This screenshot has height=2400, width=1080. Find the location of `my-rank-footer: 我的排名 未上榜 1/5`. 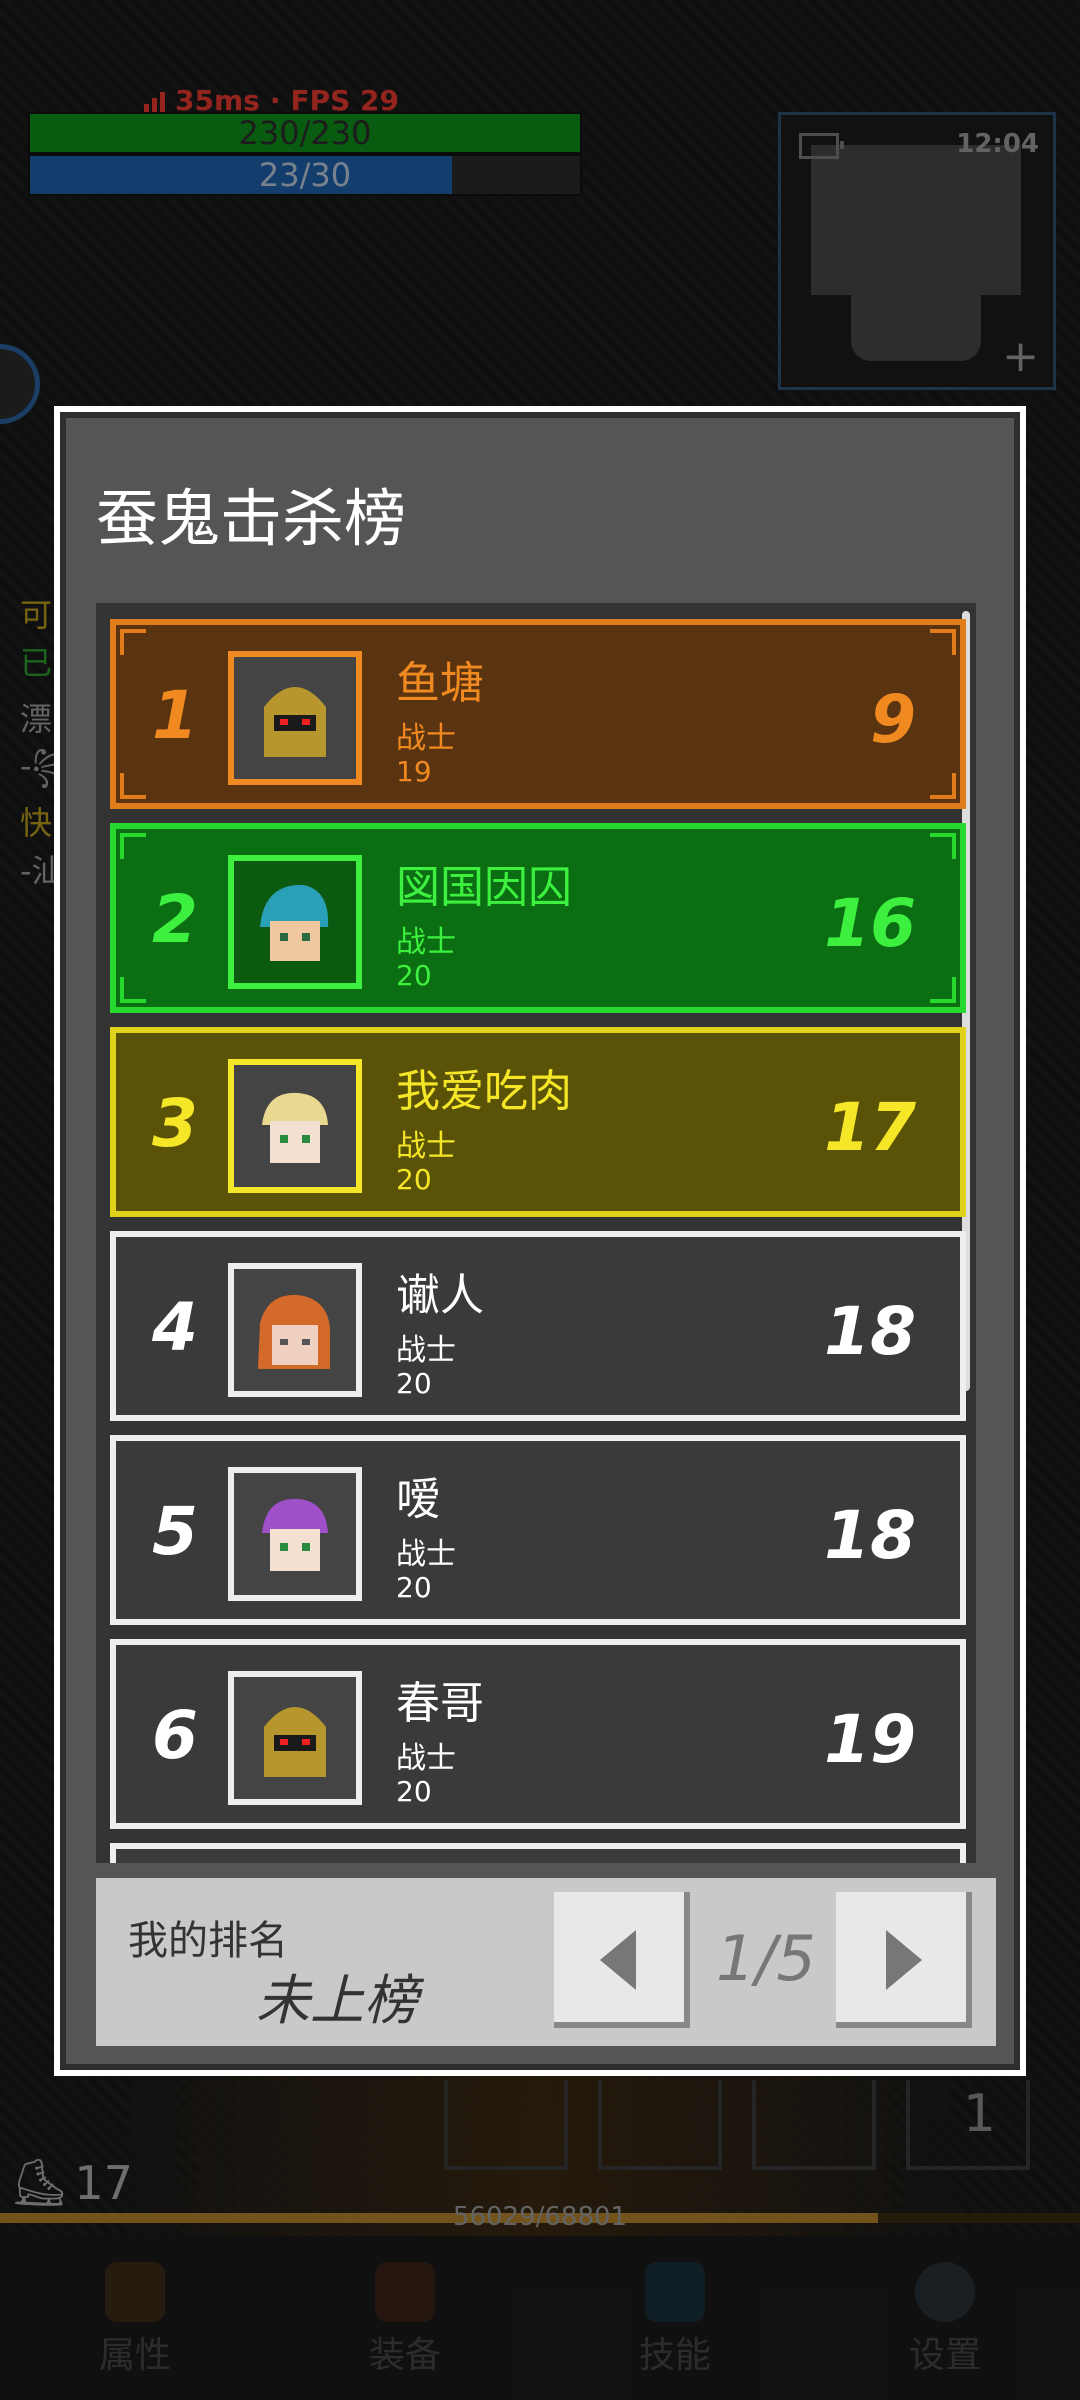

my-rank-footer: 我的排名 未上榜 1/5 is located at coordinates (546, 1962).